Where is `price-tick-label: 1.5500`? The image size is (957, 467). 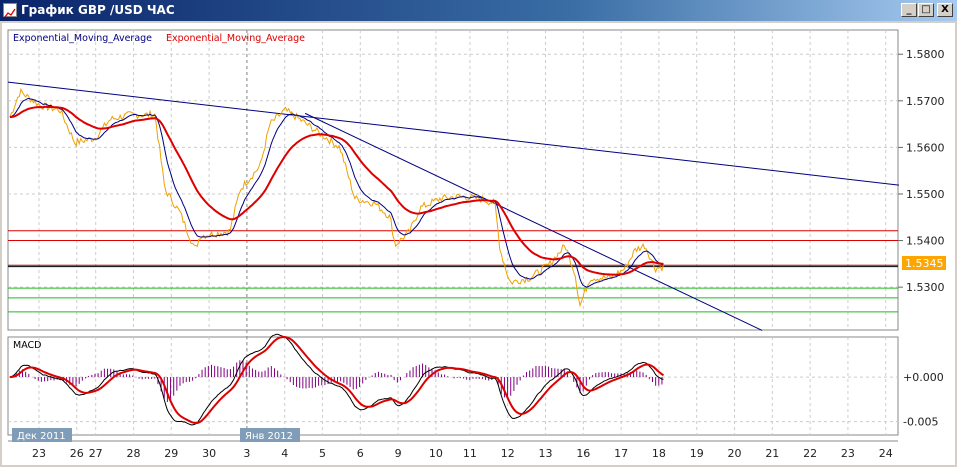 price-tick-label: 1.5500 is located at coordinates (925, 194).